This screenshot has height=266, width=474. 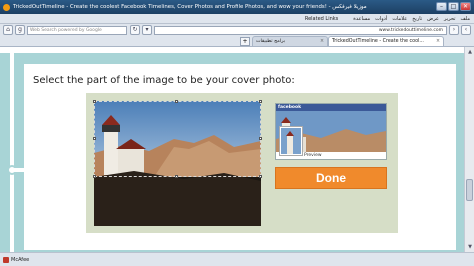 What do you see at coordinates (147, 30) in the screenshot?
I see `dropdown-icon: ▾` at bounding box center [147, 30].